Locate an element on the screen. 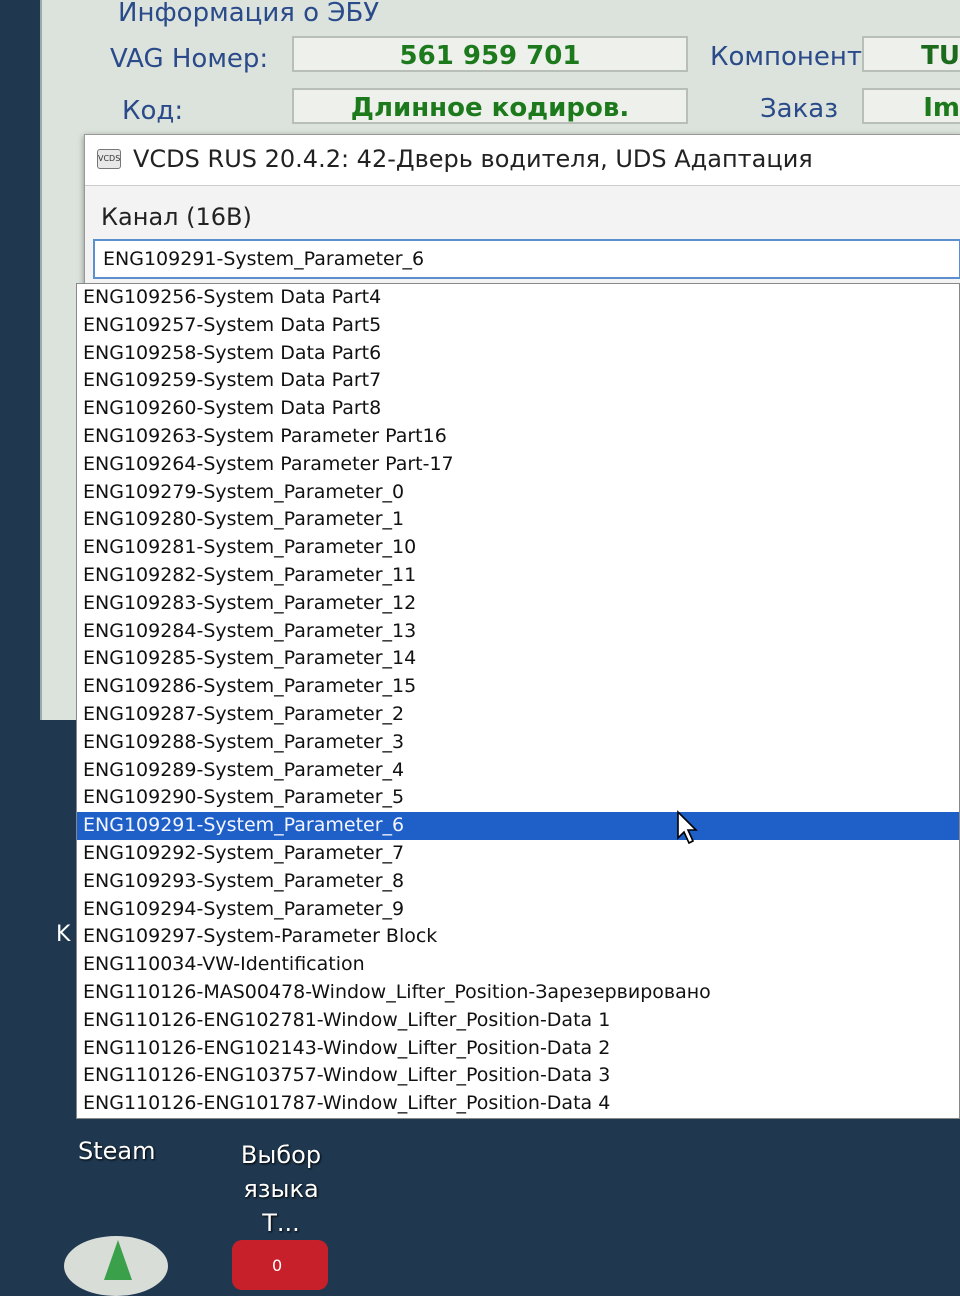 This screenshot has width=960, height=1296. list-item: ENG110034-VW-Identification is located at coordinates (518, 965).